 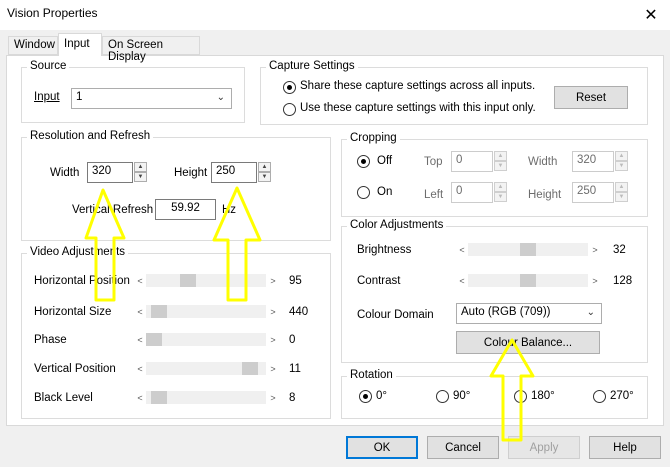 What do you see at coordinates (529, 313) in the screenshot?
I see `colour-domain-select: Auto (RGB (709)) ⌄` at bounding box center [529, 313].